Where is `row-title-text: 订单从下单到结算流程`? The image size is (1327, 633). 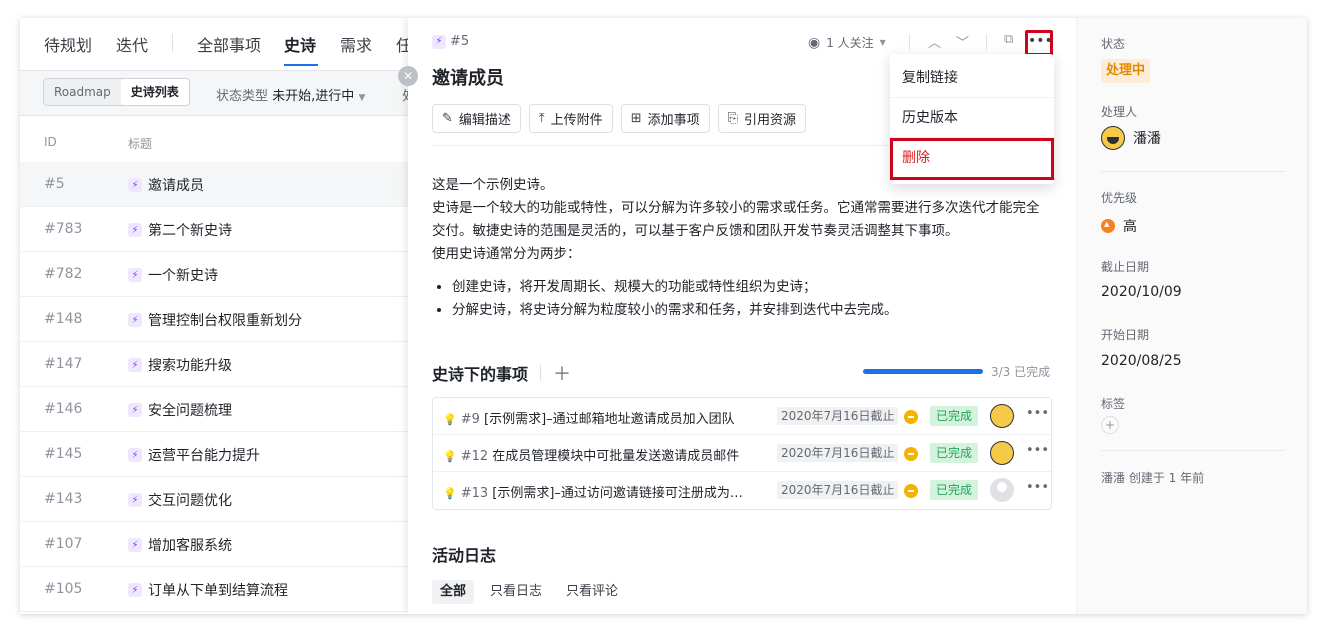
row-title-text: 订单从下单到结算流程 is located at coordinates (218, 591).